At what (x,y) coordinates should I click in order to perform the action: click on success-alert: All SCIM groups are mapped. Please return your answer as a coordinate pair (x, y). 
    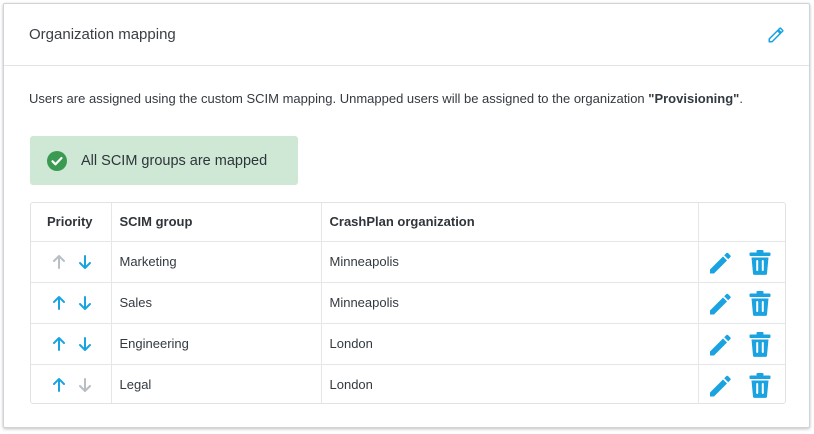
    Looking at the image, I should click on (164, 160).